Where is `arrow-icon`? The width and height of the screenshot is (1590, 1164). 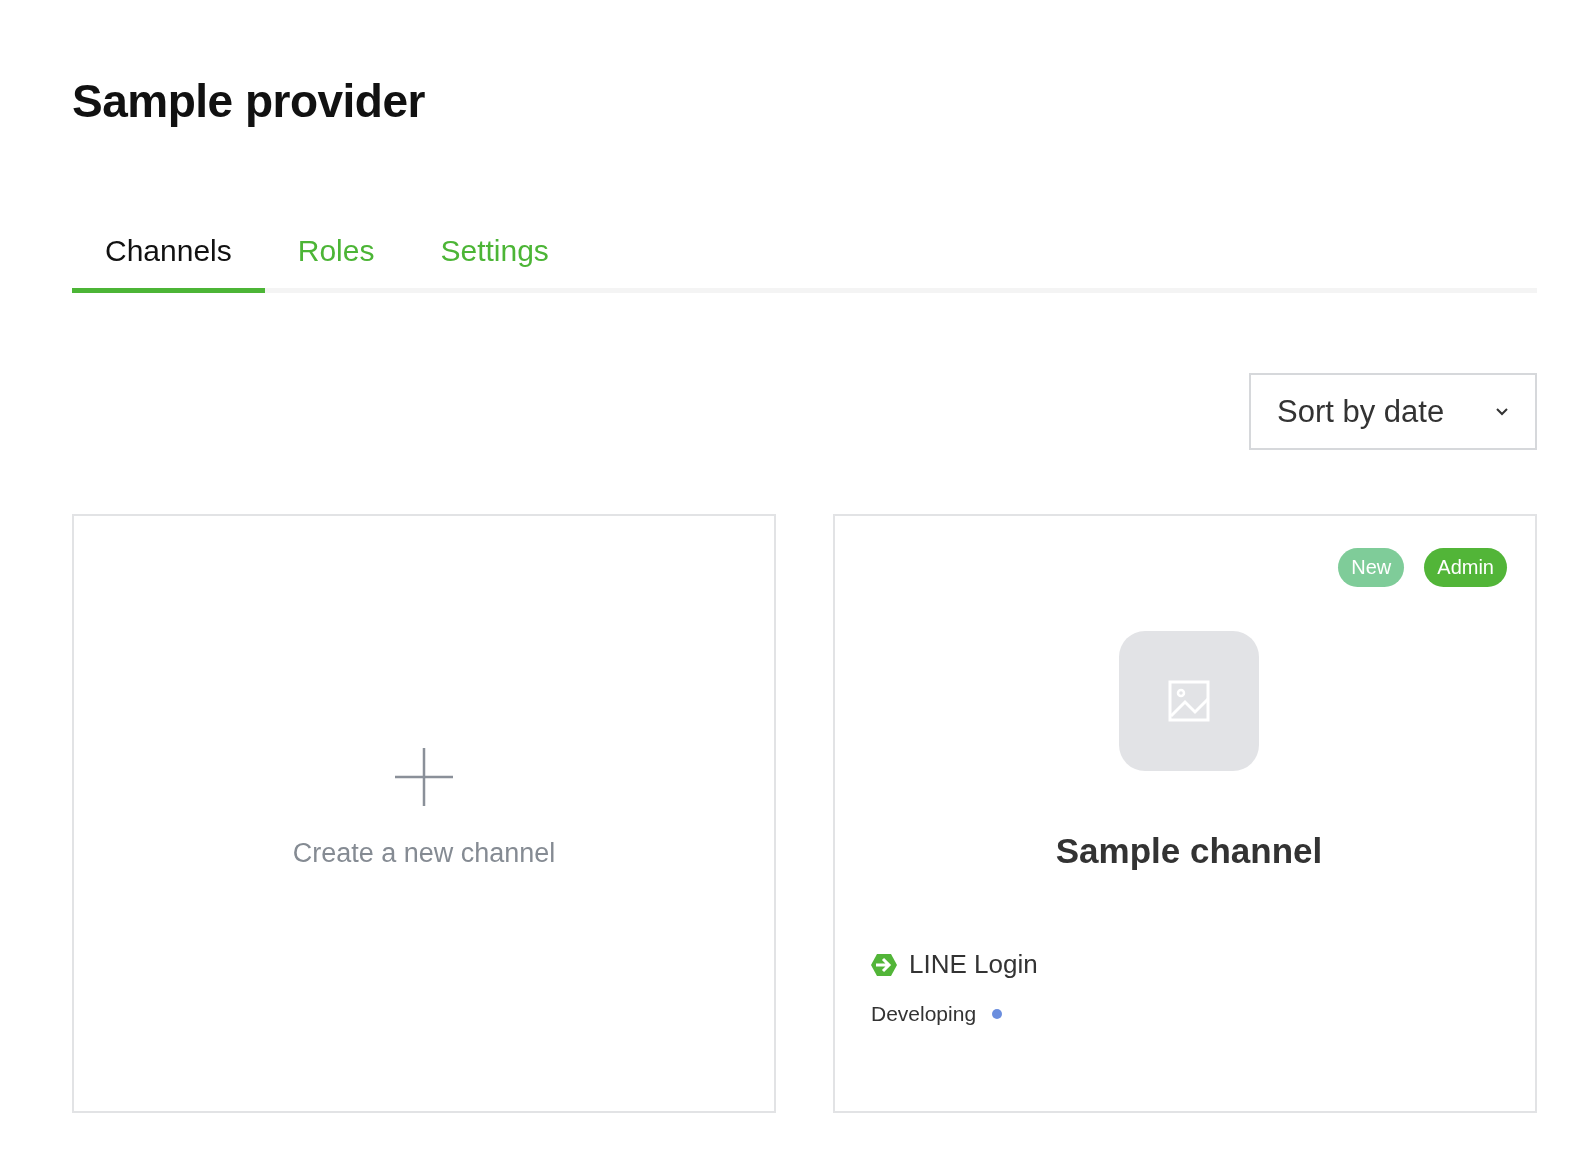 arrow-icon is located at coordinates (884, 964).